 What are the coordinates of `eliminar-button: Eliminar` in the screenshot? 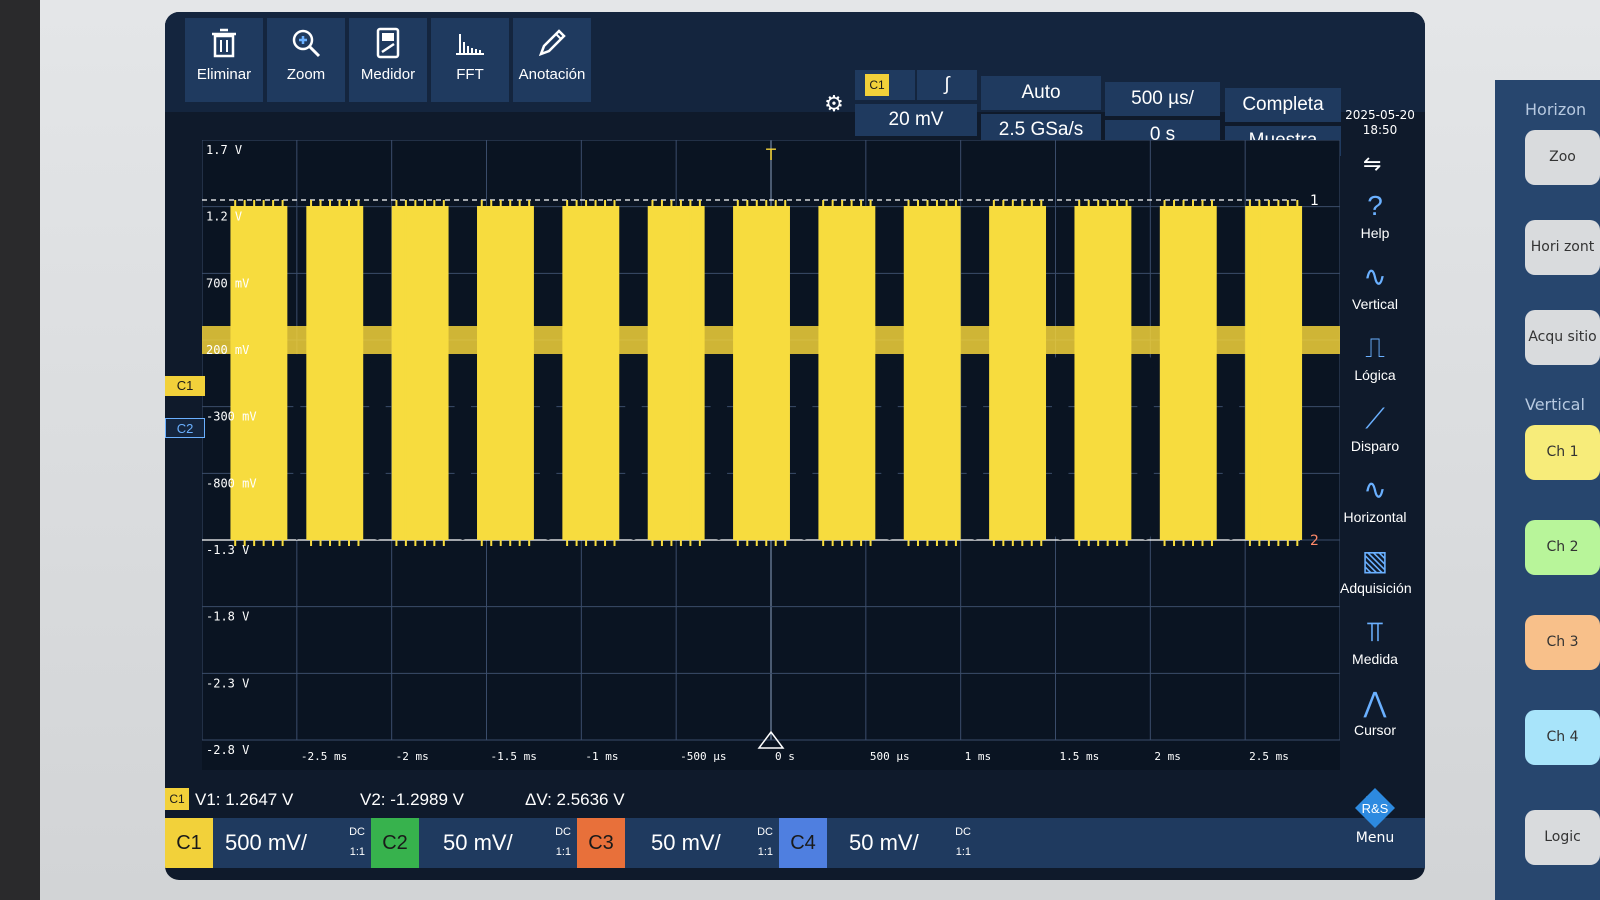 It's located at (224, 60).